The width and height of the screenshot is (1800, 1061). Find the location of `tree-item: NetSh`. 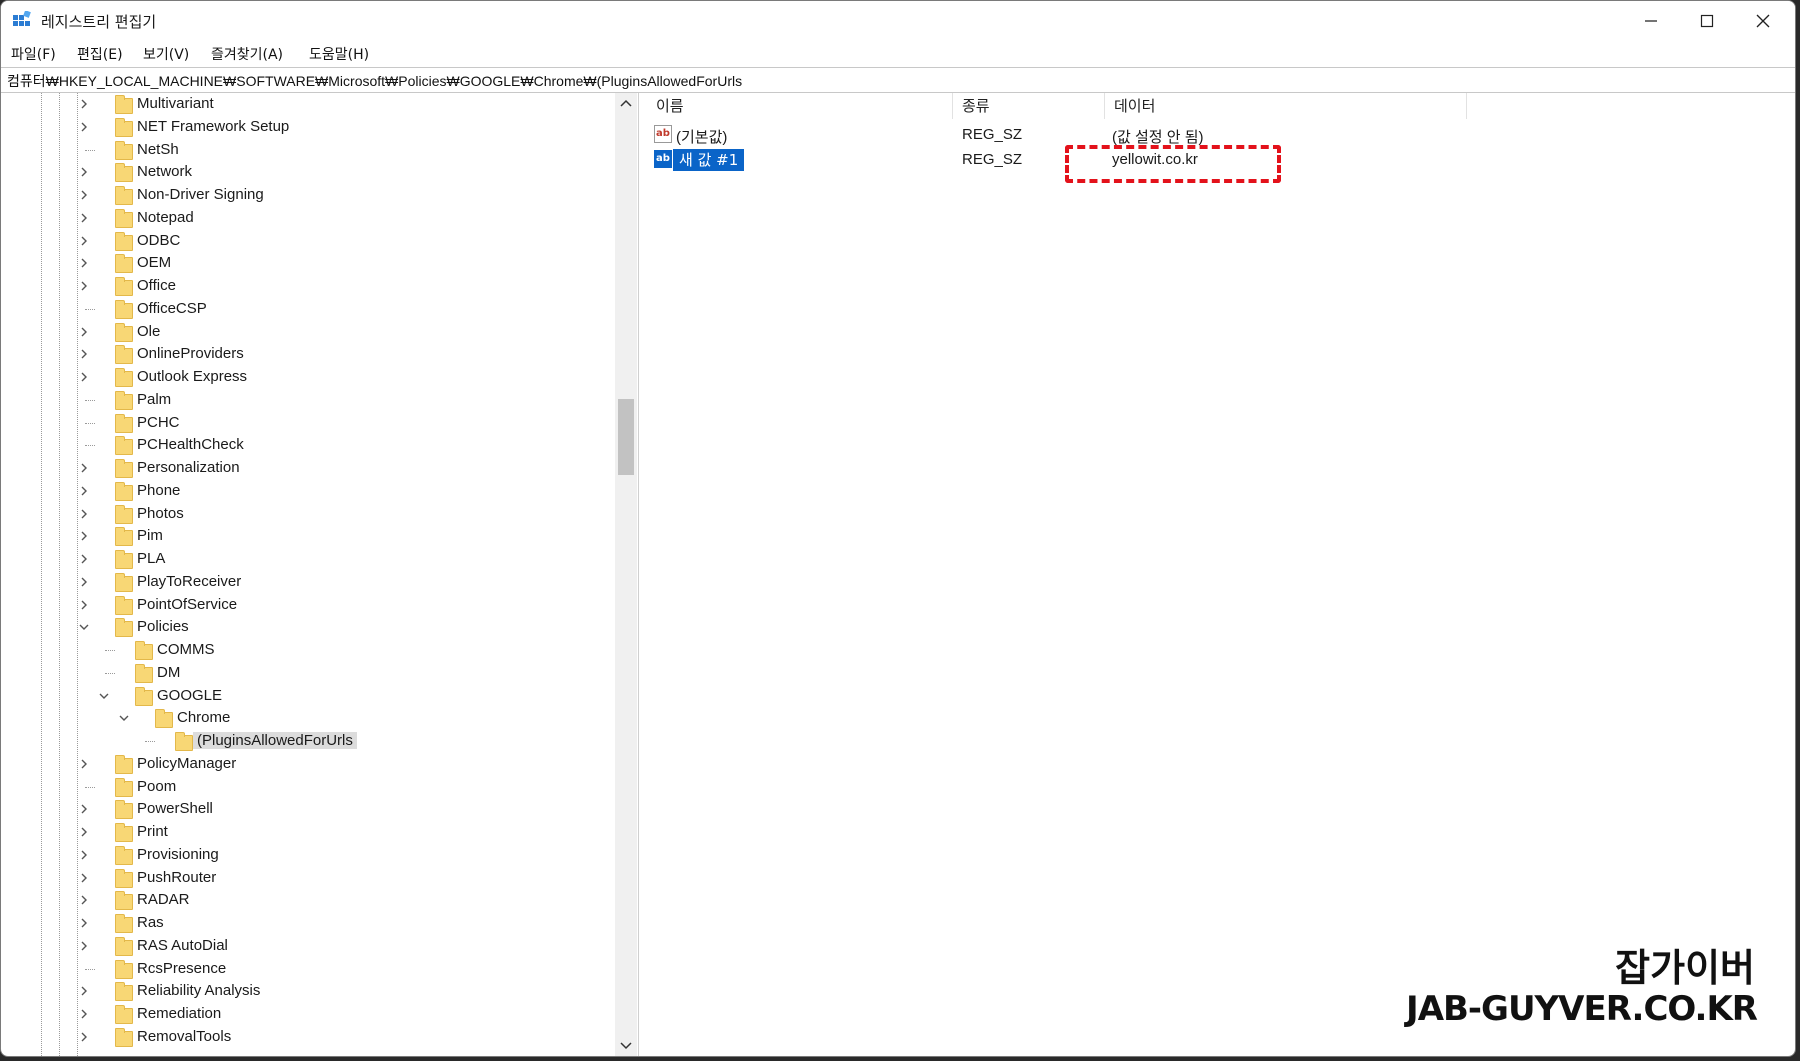

tree-item: NetSh is located at coordinates (306, 150).